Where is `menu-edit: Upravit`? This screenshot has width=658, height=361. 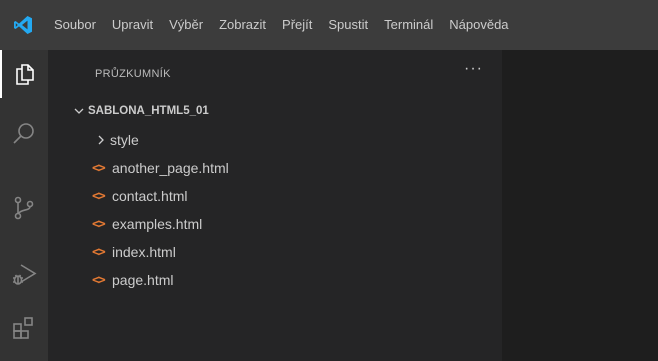
menu-edit: Upravit is located at coordinates (132, 25).